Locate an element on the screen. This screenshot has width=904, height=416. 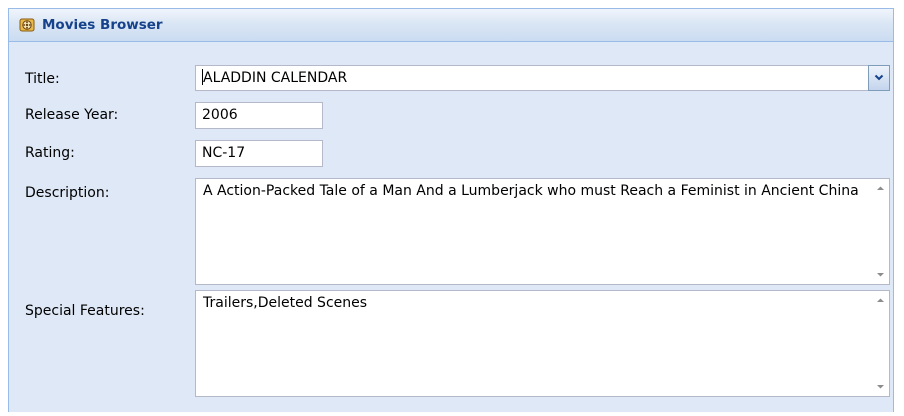
title-dropdown-trigger is located at coordinates (879, 78).